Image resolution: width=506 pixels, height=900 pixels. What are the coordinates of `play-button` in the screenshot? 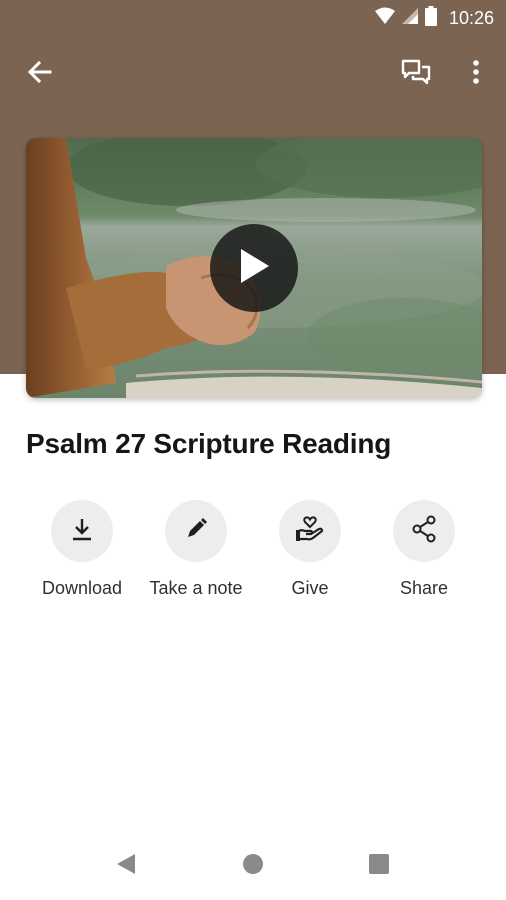 It's located at (254, 268).